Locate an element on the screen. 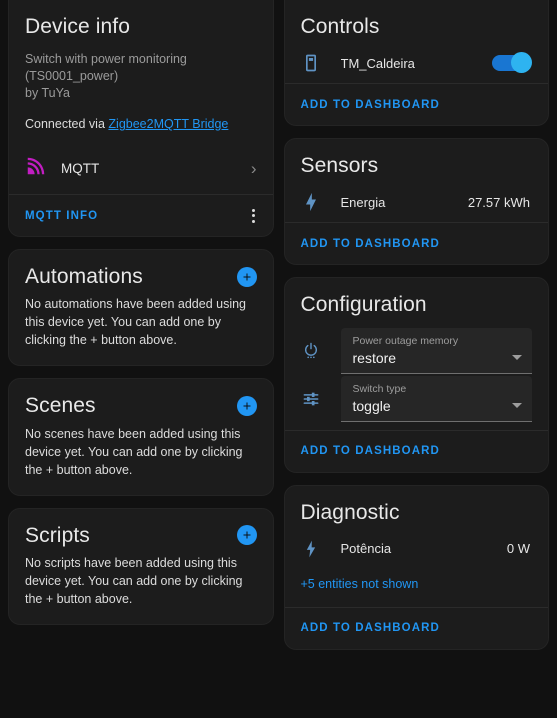 The width and height of the screenshot is (557, 718). lightning-bolt-icon is located at coordinates (321, 202).